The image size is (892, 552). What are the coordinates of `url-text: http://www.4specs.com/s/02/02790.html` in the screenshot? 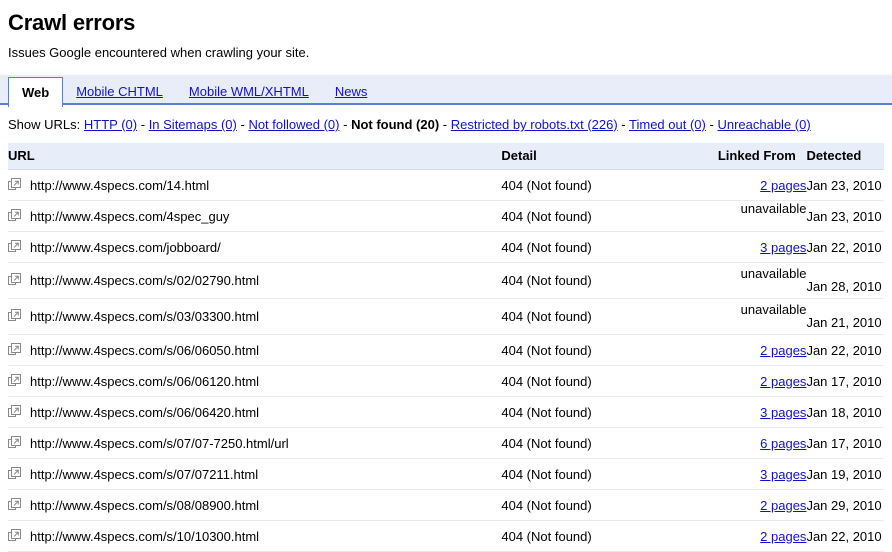 It's located at (144, 280).